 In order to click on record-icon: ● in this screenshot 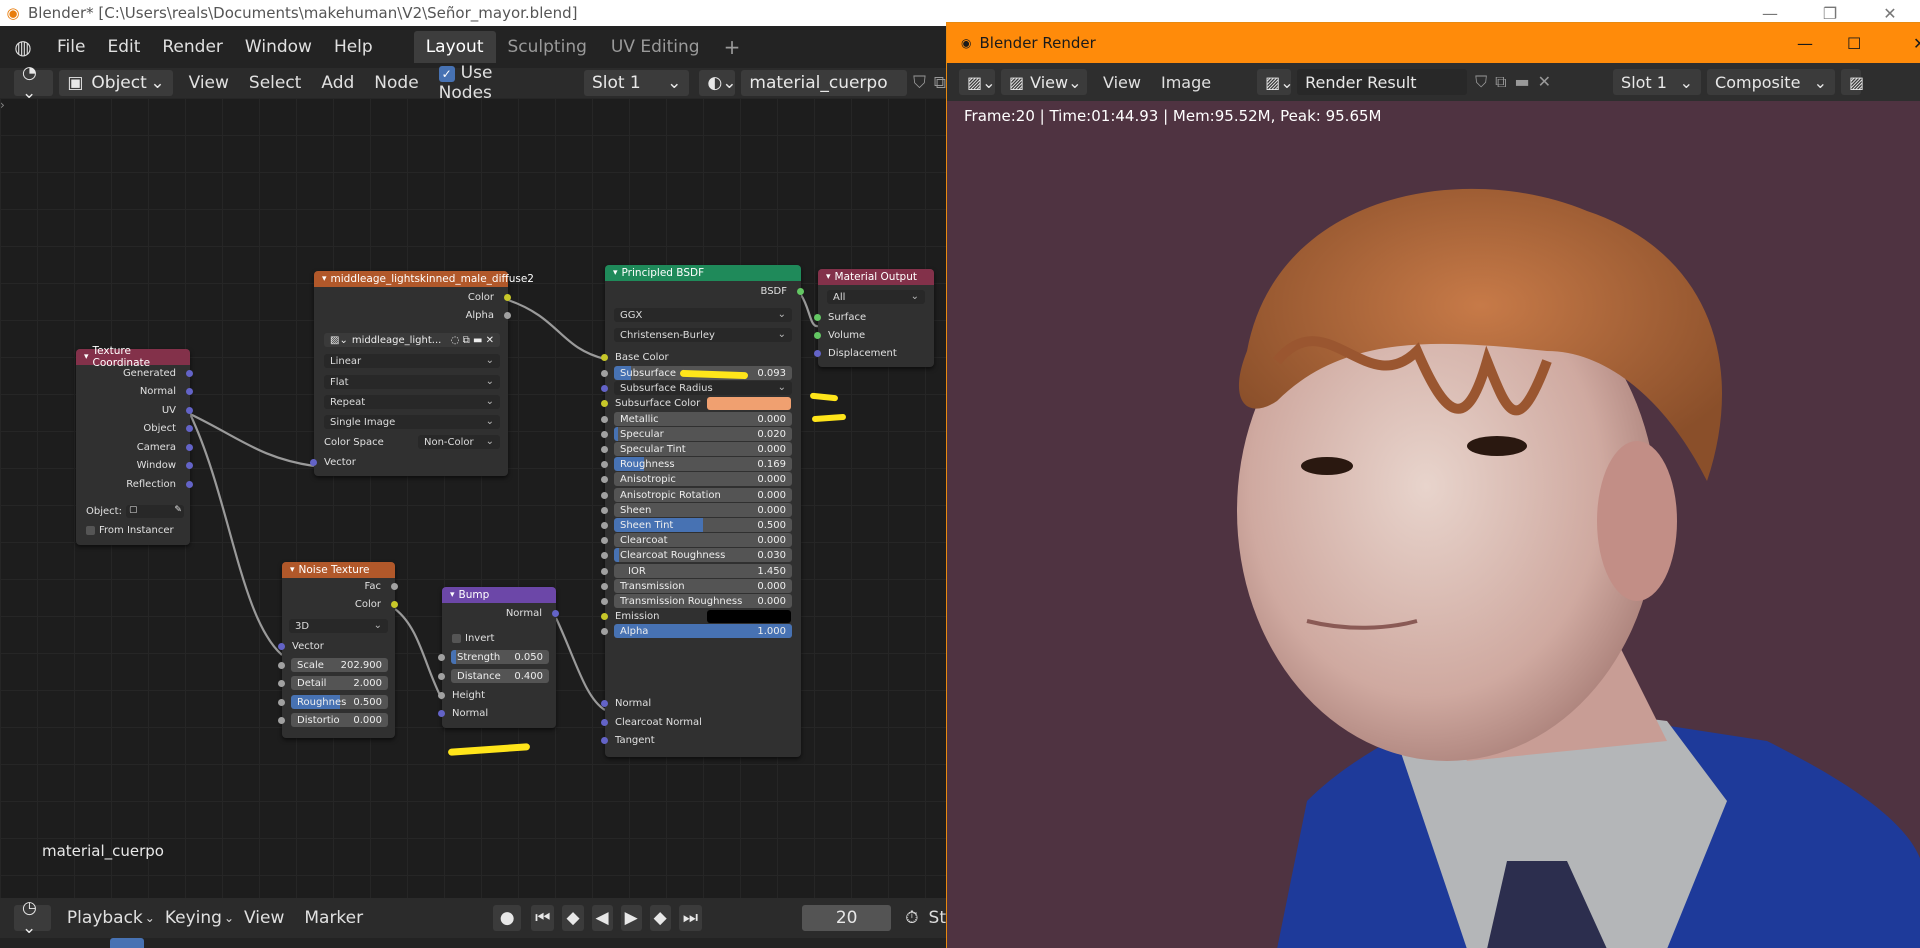, I will do `click(507, 918)`.